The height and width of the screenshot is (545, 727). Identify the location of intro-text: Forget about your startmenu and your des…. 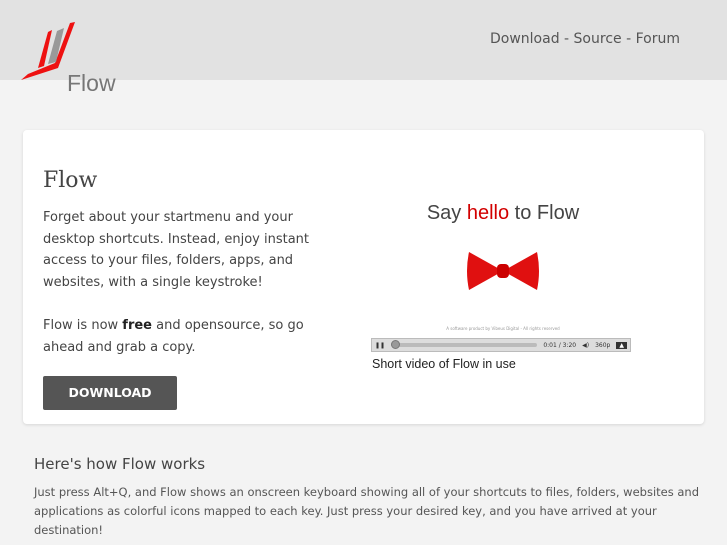
(176, 250).